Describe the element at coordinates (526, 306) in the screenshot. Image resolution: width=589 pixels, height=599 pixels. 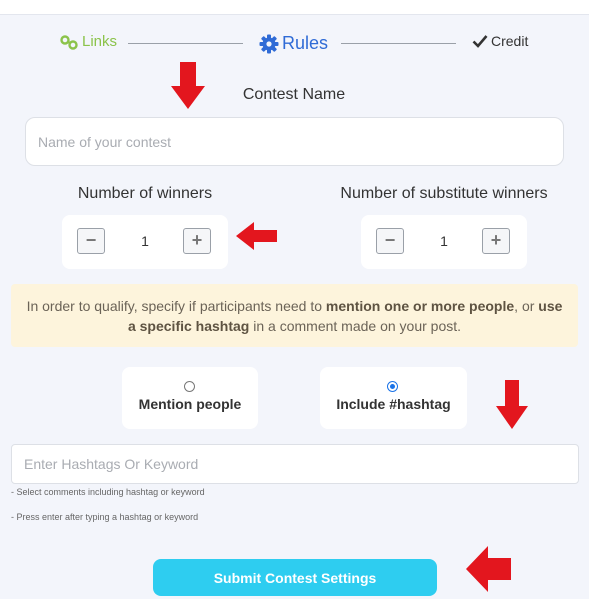
I see `notice-text: , or` at that location.